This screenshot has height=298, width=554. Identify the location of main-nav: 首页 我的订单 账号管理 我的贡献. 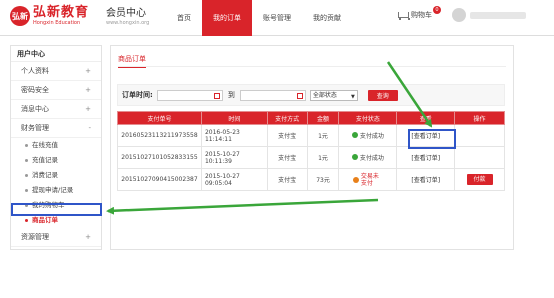
(259, 18).